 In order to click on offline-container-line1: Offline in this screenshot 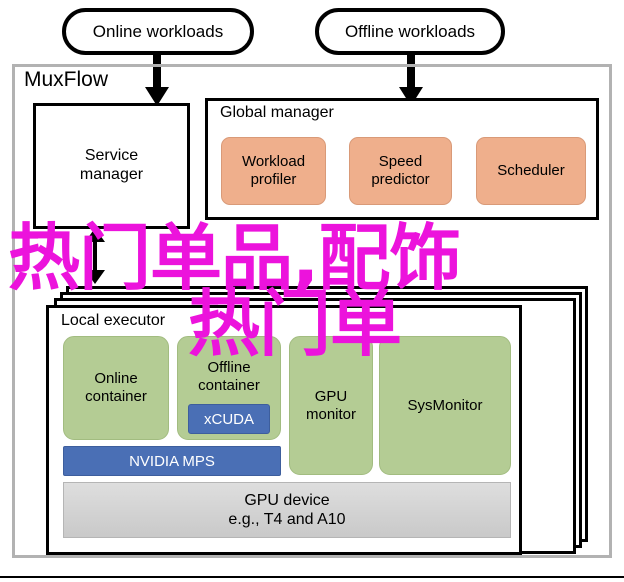, I will do `click(229, 367)`.